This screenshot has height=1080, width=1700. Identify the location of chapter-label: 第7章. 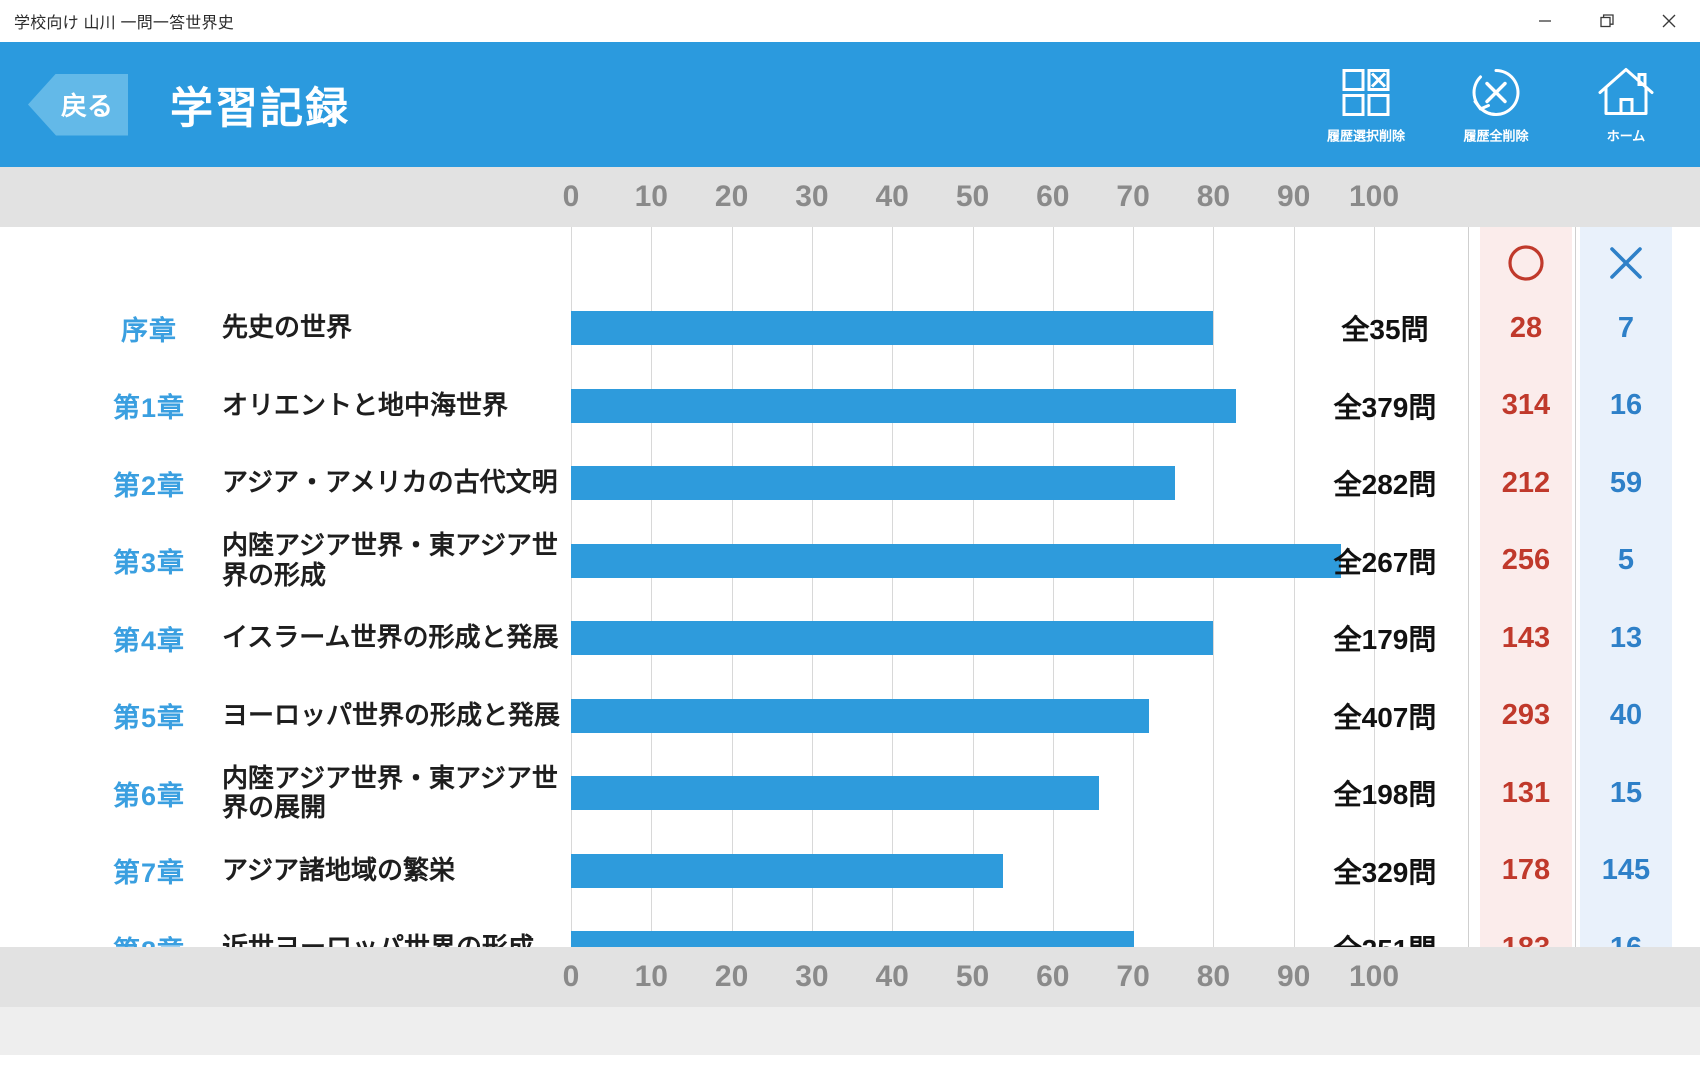
(149, 873).